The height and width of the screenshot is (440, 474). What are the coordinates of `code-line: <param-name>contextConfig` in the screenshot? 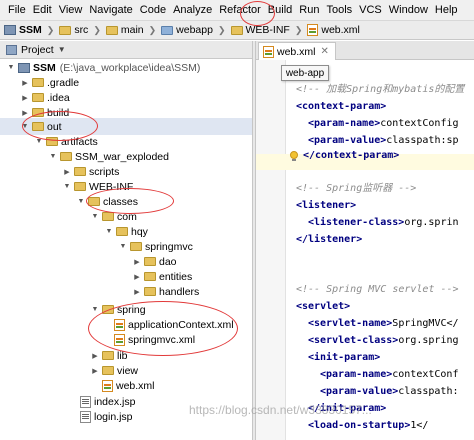 It's located at (383, 123).